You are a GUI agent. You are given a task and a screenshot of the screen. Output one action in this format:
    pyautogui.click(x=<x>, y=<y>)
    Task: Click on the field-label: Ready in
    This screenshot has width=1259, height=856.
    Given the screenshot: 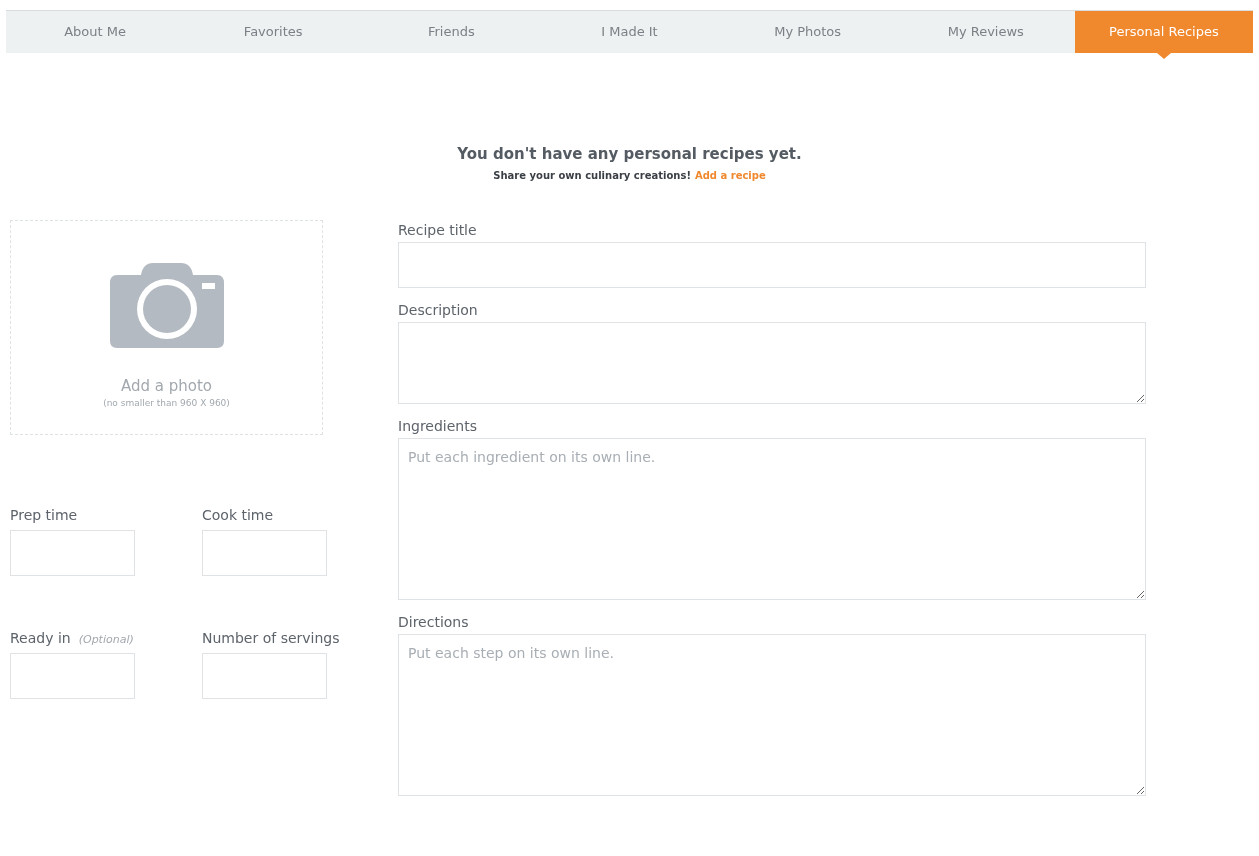 What is the action you would take?
    pyautogui.click(x=40, y=638)
    